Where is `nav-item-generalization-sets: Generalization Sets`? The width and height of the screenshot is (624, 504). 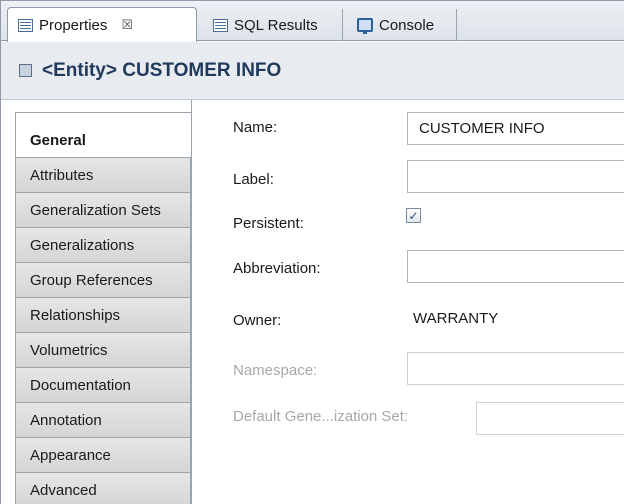
nav-item-generalization-sets: Generalization Sets is located at coordinates (103, 210).